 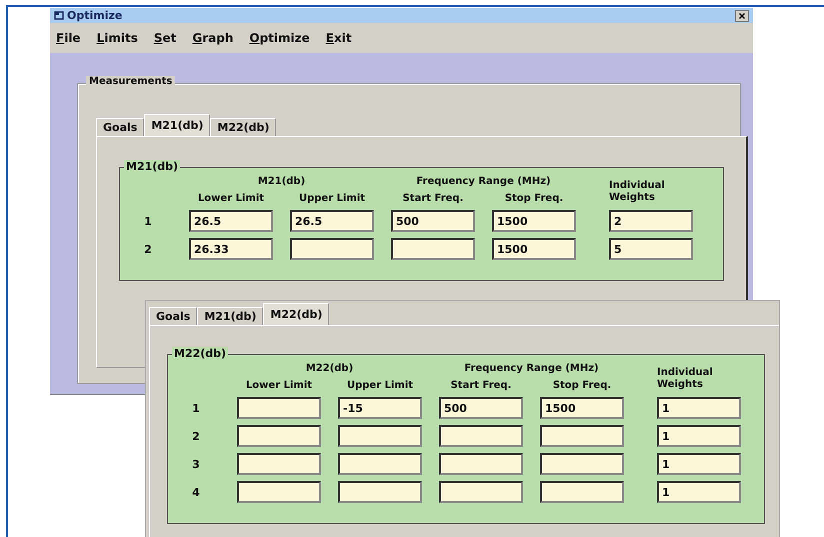 I want to click on window-title: Optimize, so click(x=95, y=15).